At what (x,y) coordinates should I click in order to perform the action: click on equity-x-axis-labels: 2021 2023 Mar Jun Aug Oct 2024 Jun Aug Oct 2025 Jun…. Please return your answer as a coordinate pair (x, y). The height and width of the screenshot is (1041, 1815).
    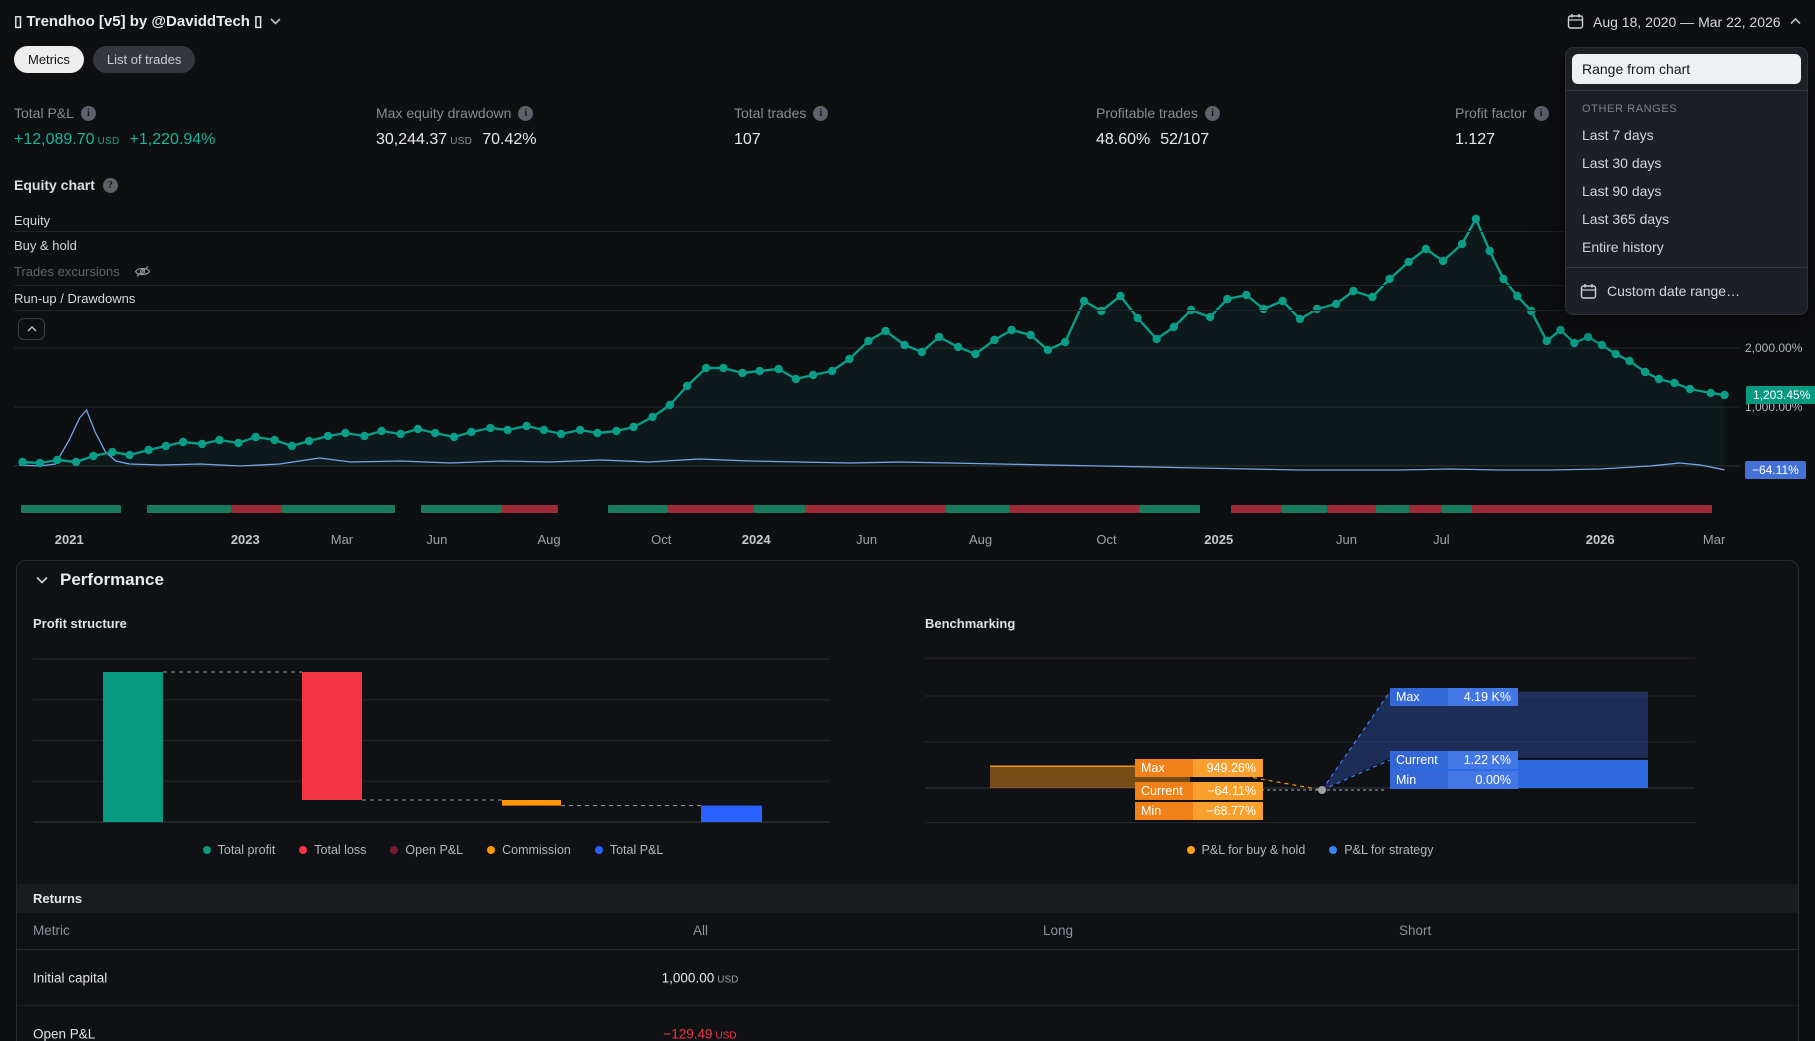
    Looking at the image, I should click on (877, 541).